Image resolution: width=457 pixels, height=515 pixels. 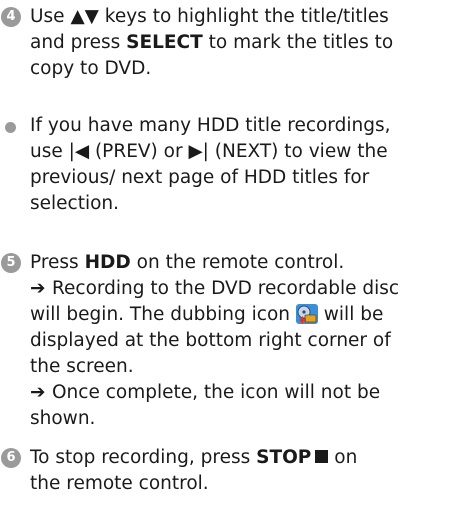 What do you see at coordinates (91, 68) in the screenshot?
I see `step-4-line-3: copy to DVD.` at bounding box center [91, 68].